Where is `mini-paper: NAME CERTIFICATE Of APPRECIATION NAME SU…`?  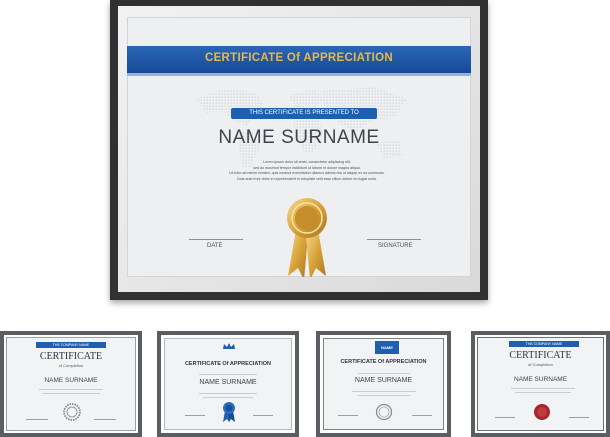 mini-paper: NAME CERTIFICATE Of APPRECIATION NAME SU… is located at coordinates (383, 384).